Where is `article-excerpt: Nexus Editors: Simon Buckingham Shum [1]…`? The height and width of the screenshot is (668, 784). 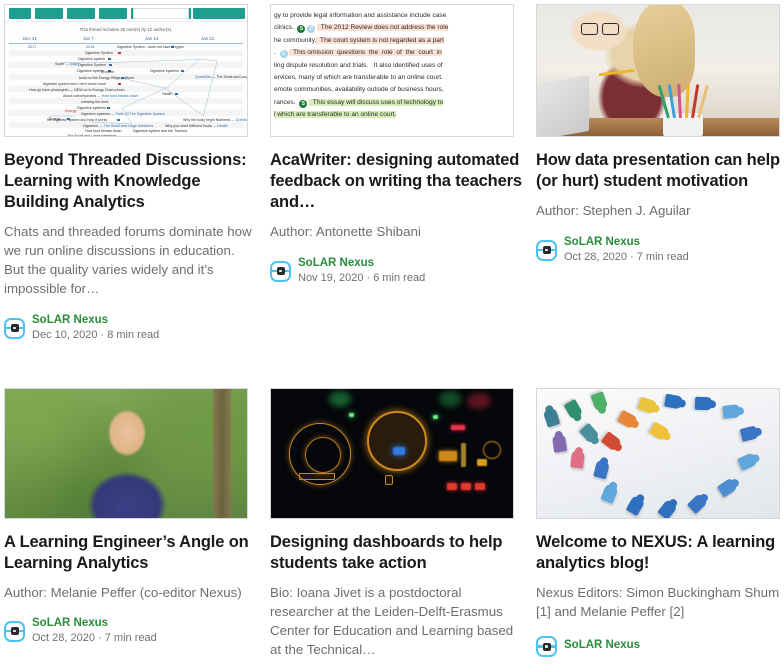
article-excerpt: Nexus Editors: Simon Buckingham Shum [1]… is located at coordinates (658, 602).